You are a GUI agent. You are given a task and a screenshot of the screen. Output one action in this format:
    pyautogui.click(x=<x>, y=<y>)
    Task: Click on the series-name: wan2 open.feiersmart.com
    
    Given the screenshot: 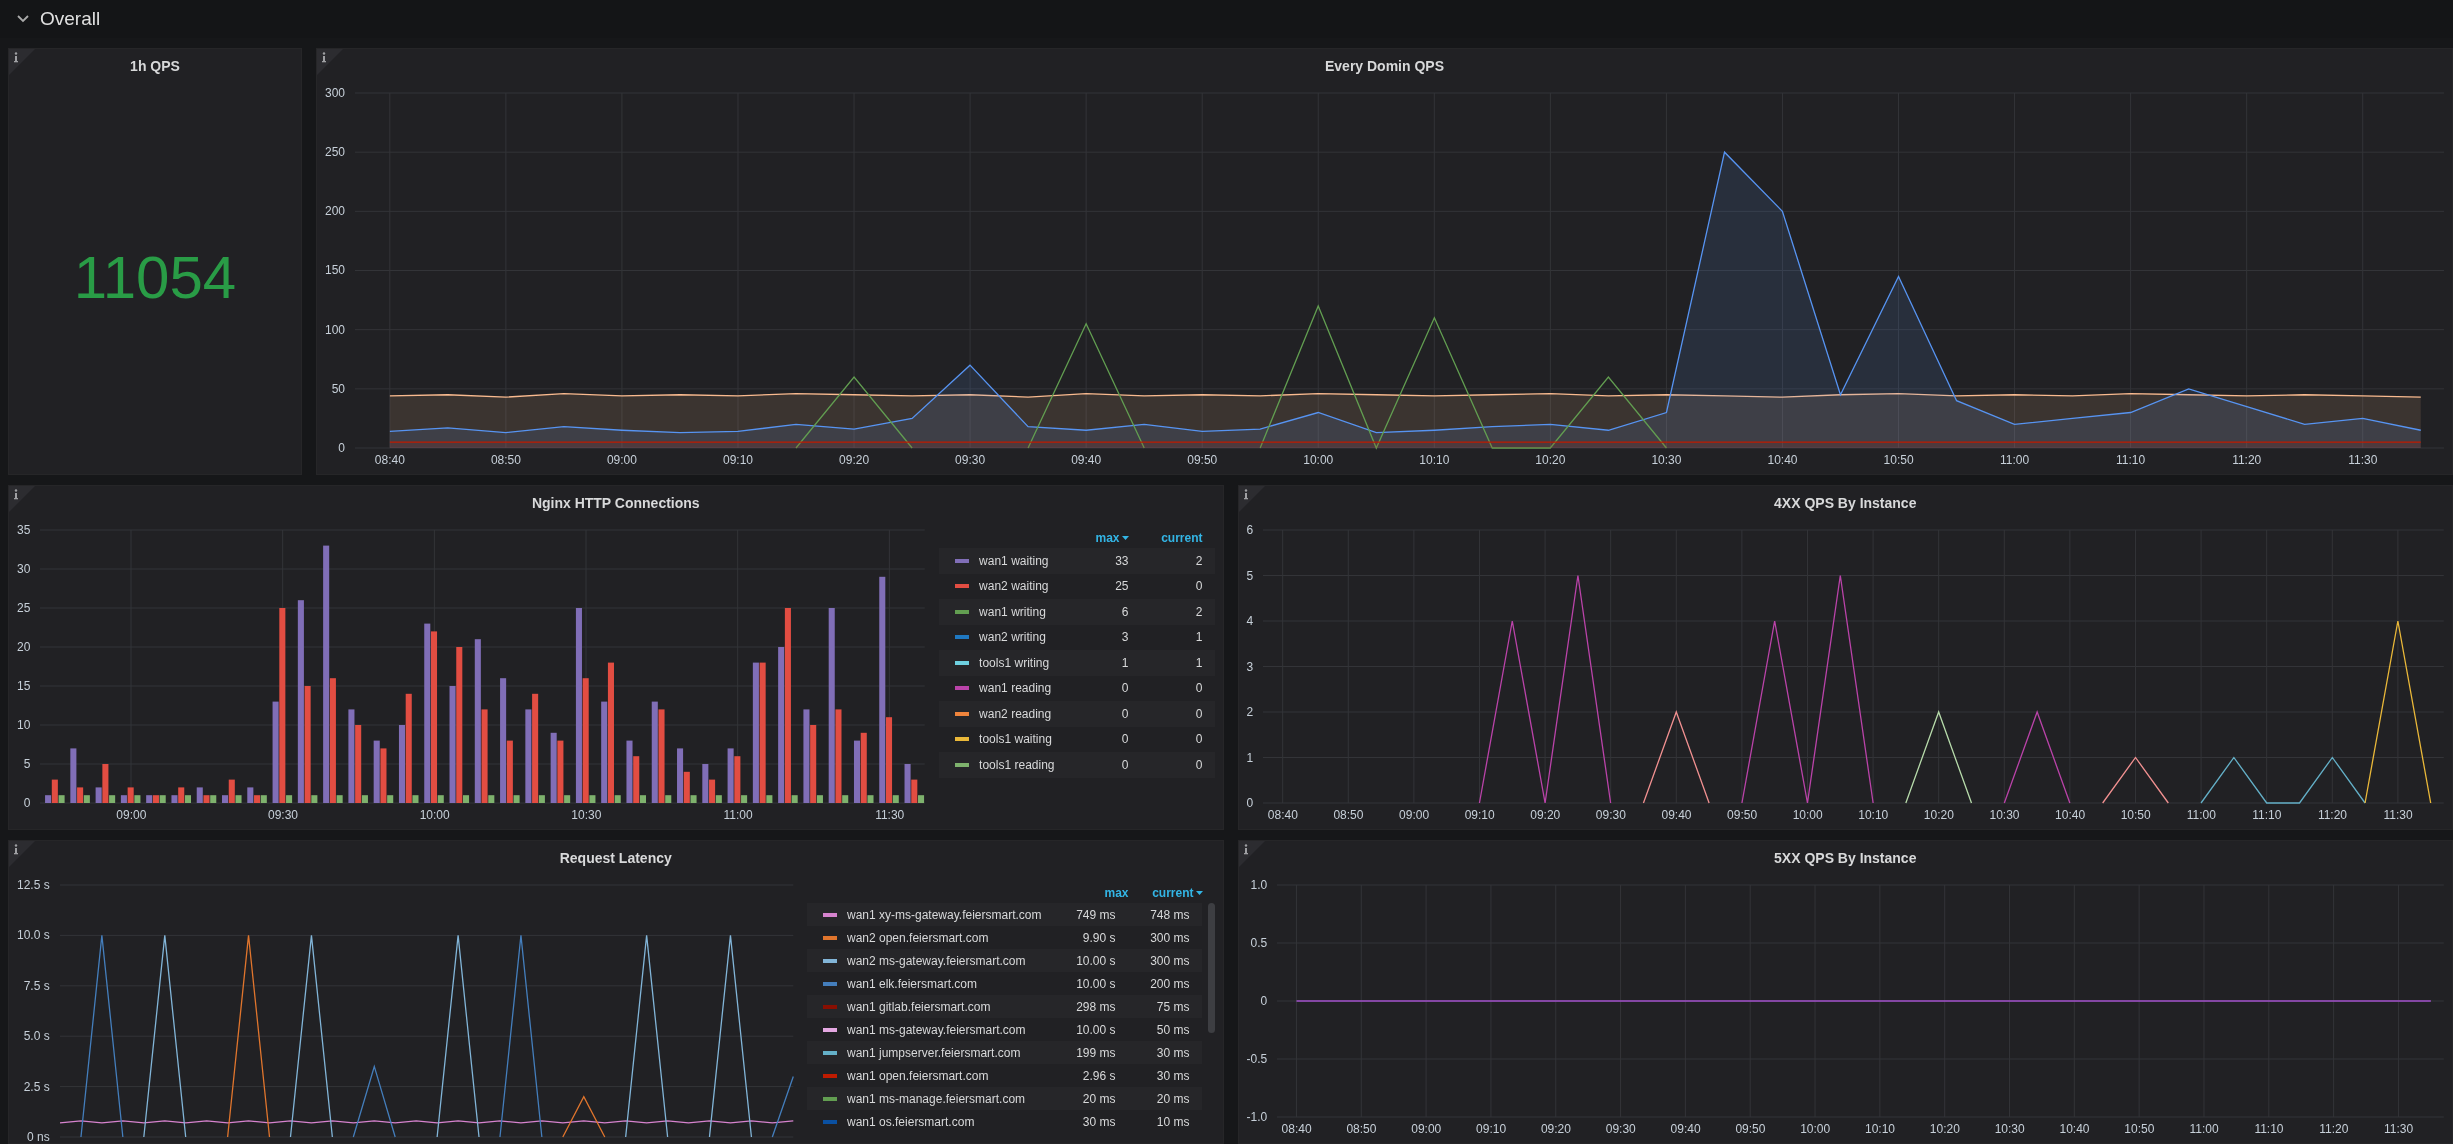 What is the action you would take?
    pyautogui.click(x=918, y=937)
    